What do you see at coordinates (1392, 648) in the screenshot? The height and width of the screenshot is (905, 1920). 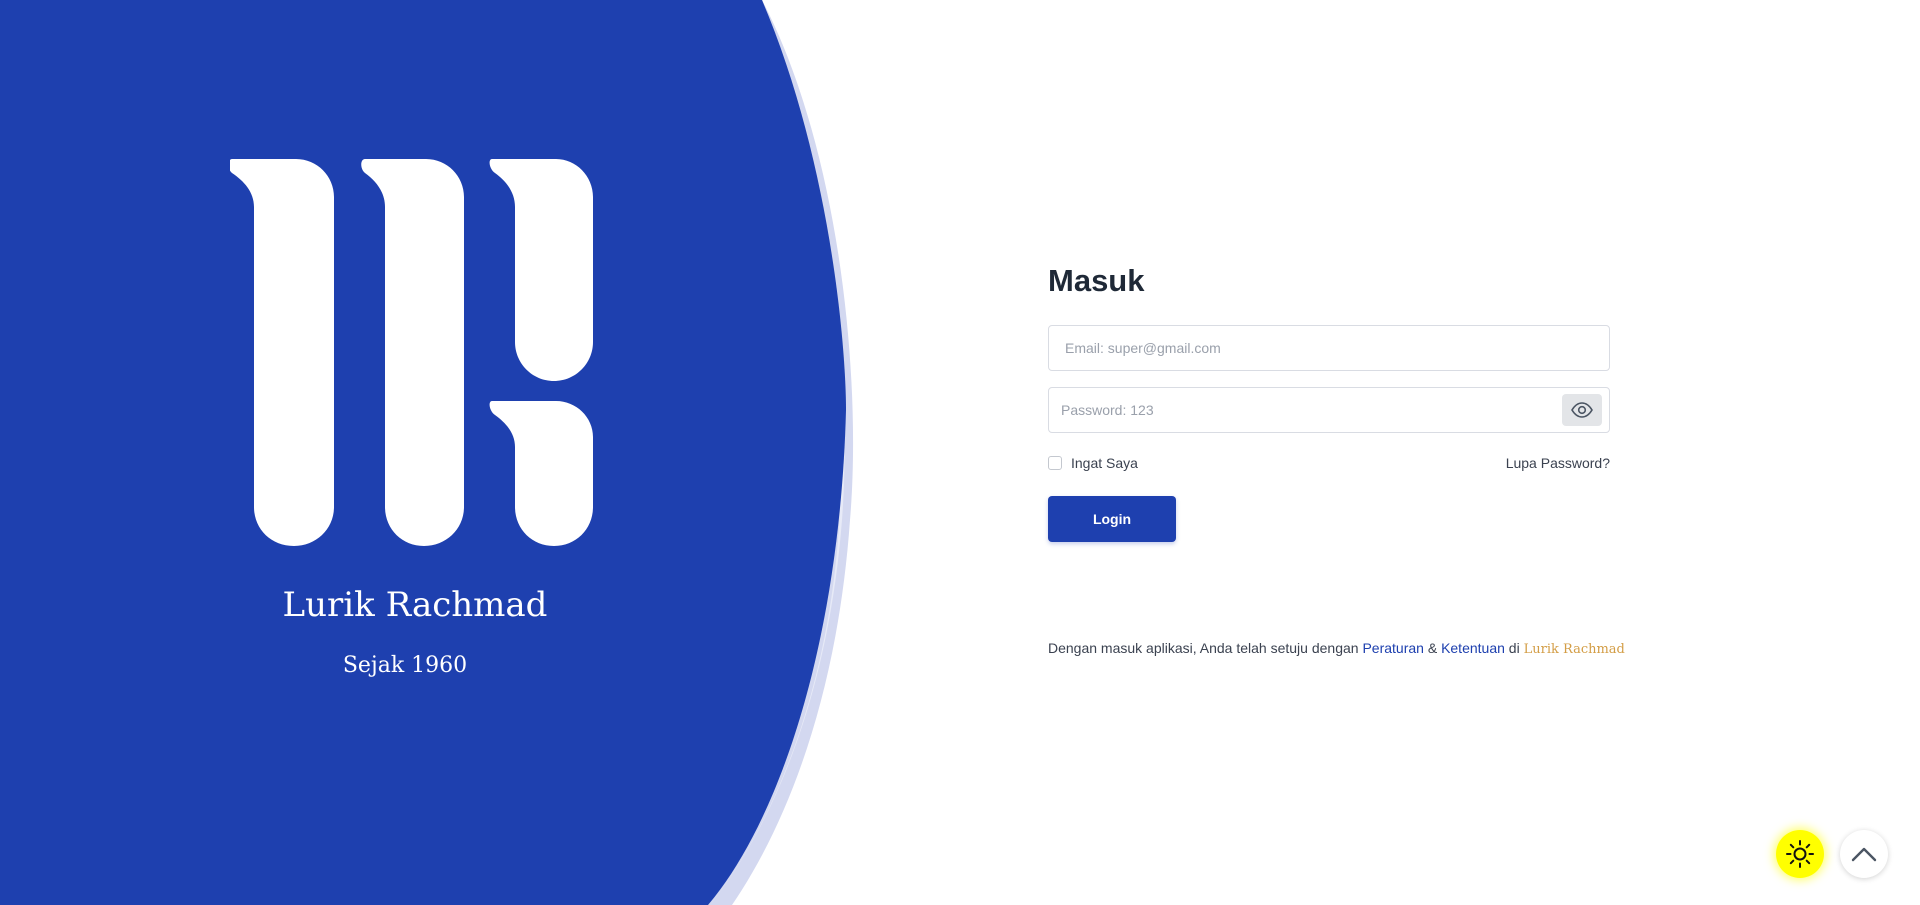 I see `terms-rules-link: Peraturan` at bounding box center [1392, 648].